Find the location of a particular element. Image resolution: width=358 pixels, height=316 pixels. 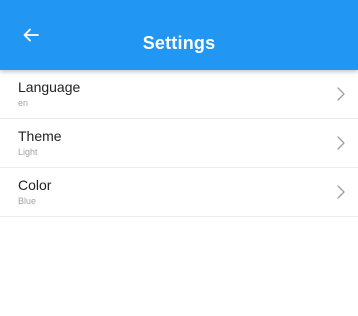

settings-item-label: Theme is located at coordinates (40, 136).